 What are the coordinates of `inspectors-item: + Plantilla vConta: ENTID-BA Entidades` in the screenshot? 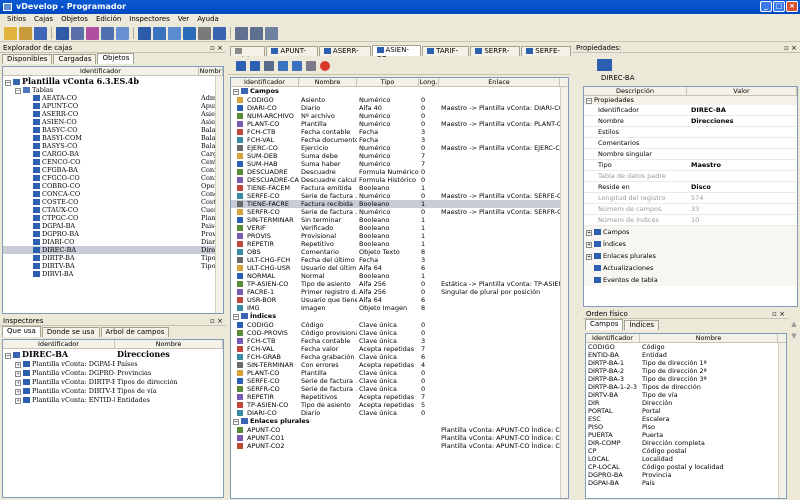 It's located at (113, 400).